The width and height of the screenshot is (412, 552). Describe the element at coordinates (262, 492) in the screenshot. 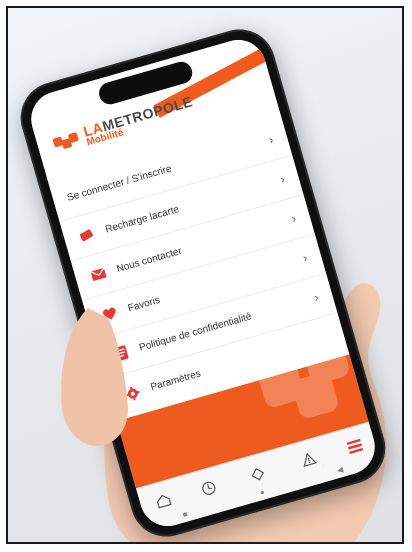

I see `nav-home-button: ●` at that location.